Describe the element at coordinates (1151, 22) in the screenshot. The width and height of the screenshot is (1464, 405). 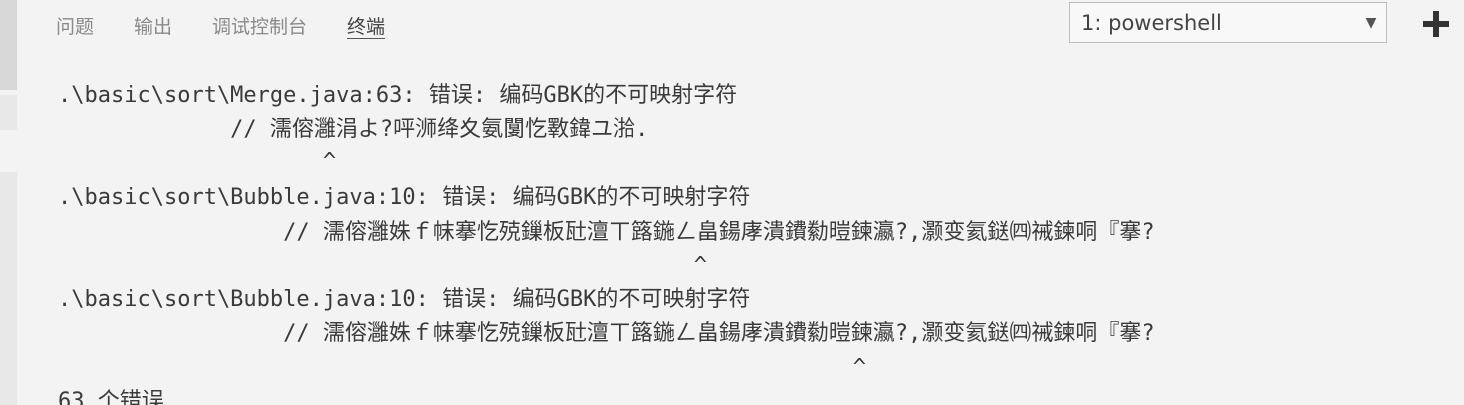
I see `terminal-select-value: 1: powershell` at that location.